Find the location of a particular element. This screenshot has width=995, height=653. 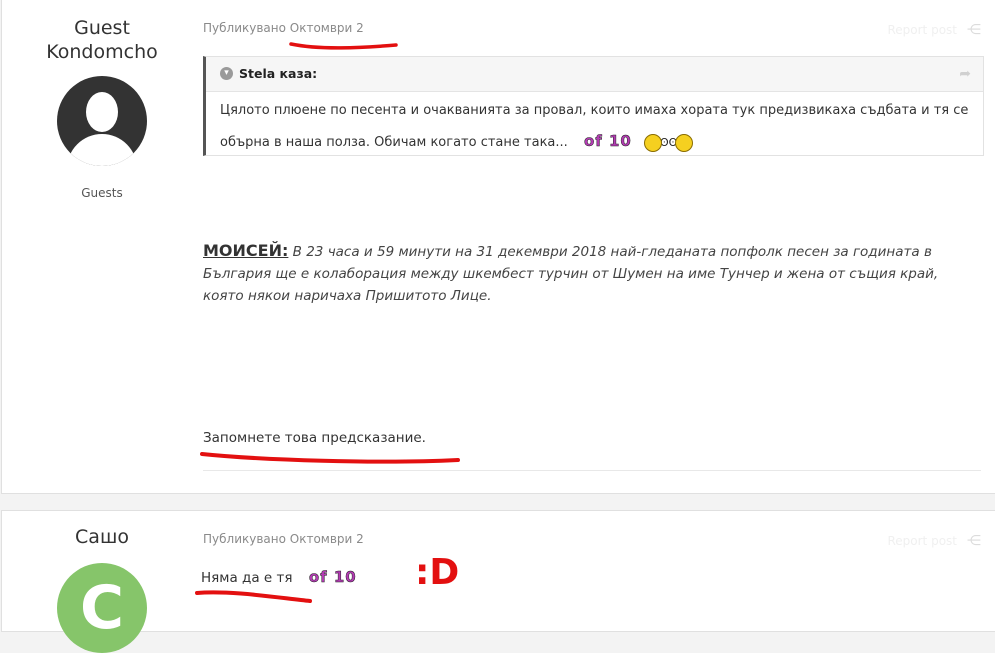

avatar: C is located at coordinates (102, 608).